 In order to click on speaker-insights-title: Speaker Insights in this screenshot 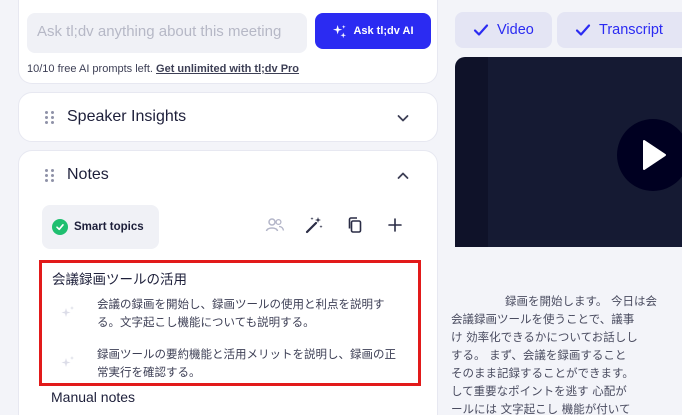, I will do `click(127, 116)`.